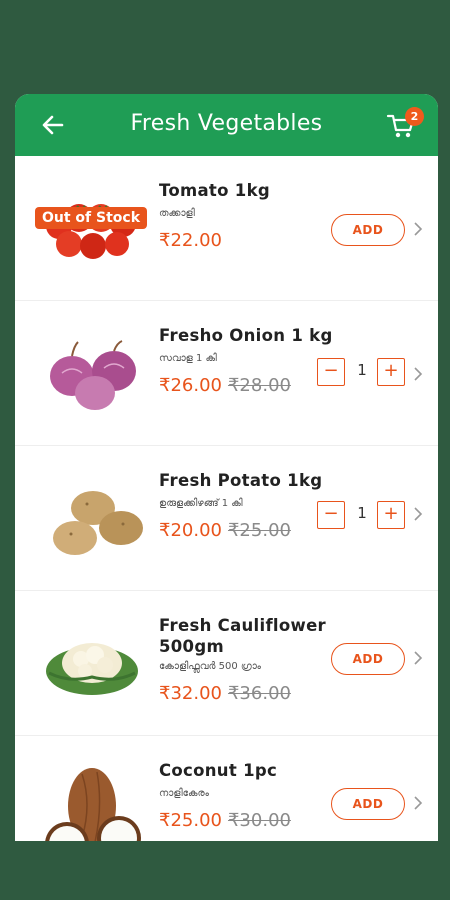  I want to click on potato-image, so click(98, 523).